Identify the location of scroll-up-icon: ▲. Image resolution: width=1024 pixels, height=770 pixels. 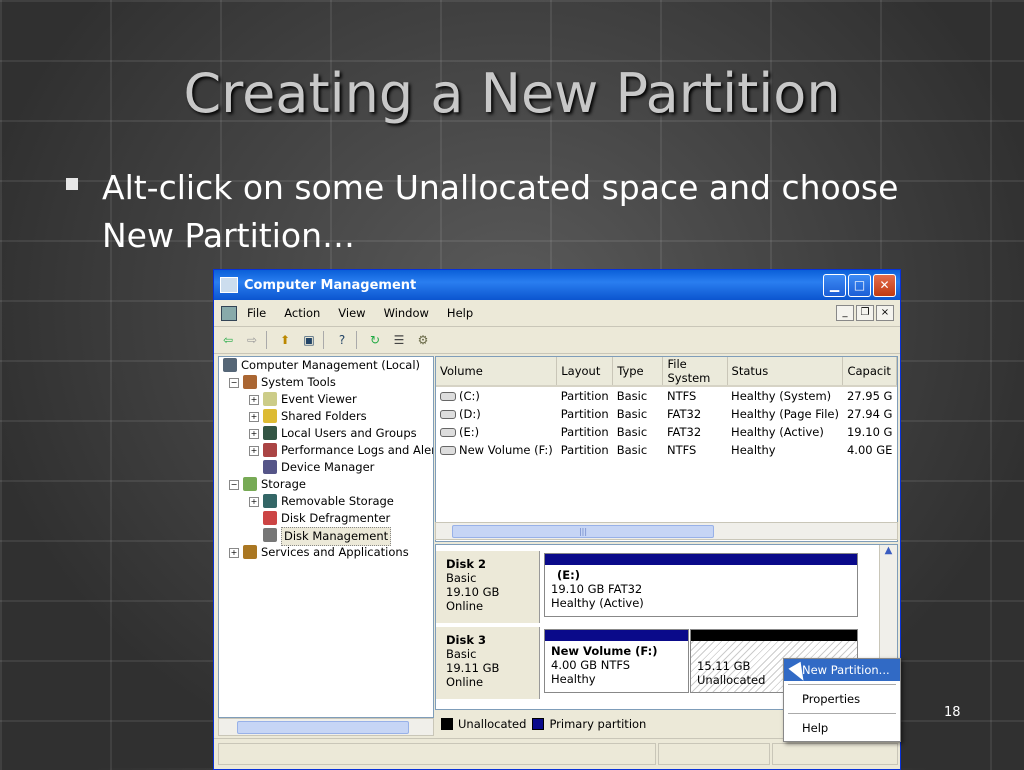
(888, 553).